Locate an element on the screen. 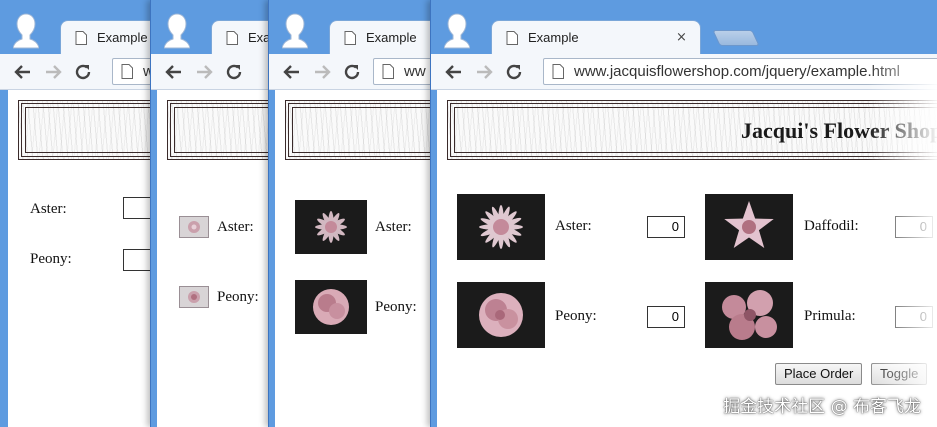 The width and height of the screenshot is (937, 427). flower-label-primula: Primula: is located at coordinates (830, 316).